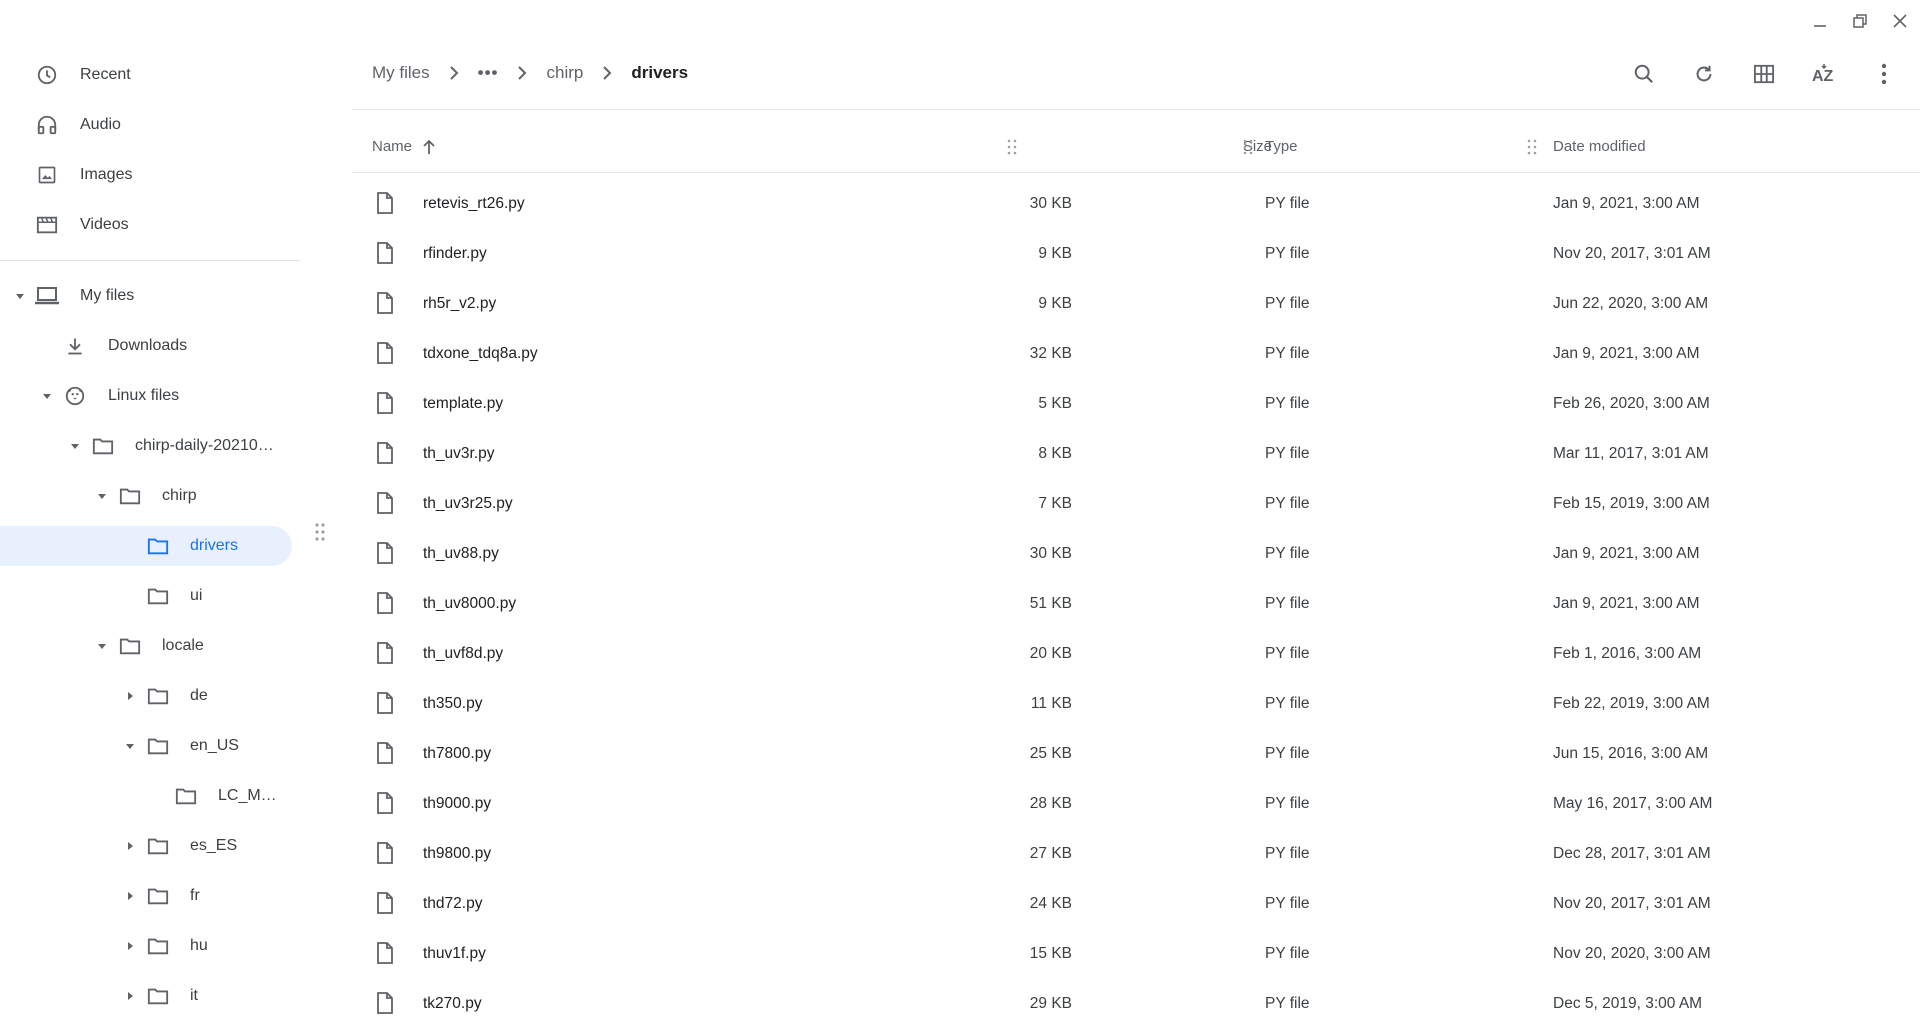 This screenshot has width=1920, height=1029. What do you see at coordinates (150, 260) in the screenshot?
I see `sidebar-divider` at bounding box center [150, 260].